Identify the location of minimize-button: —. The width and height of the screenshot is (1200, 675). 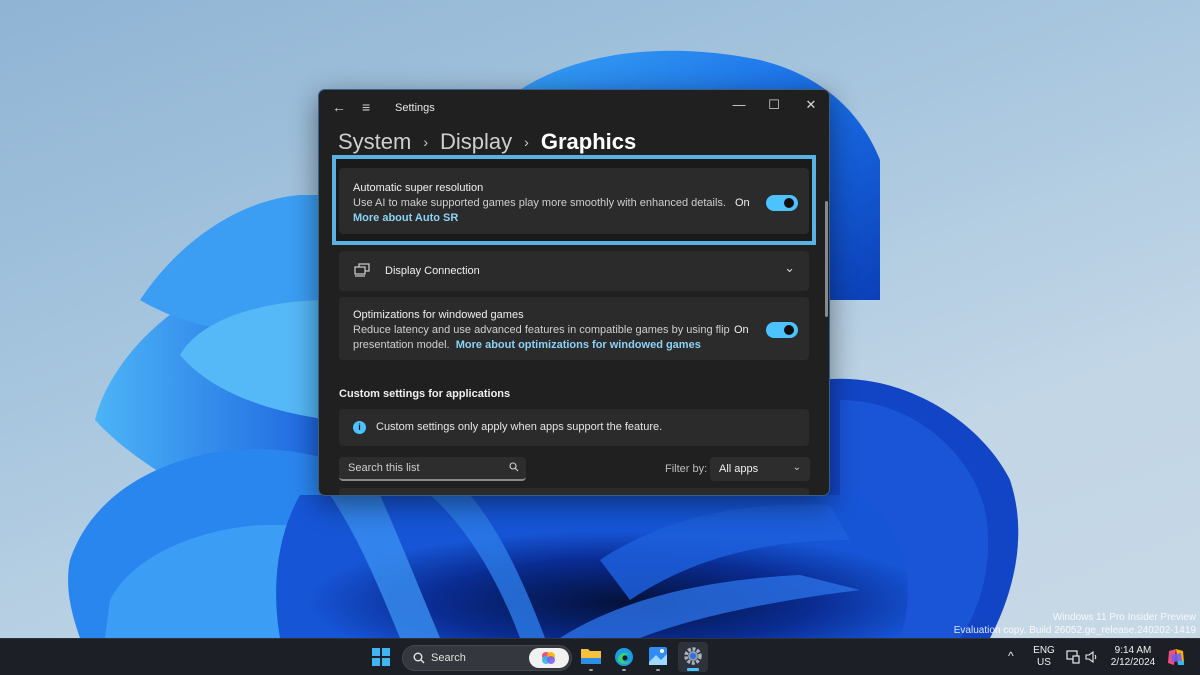
(739, 105).